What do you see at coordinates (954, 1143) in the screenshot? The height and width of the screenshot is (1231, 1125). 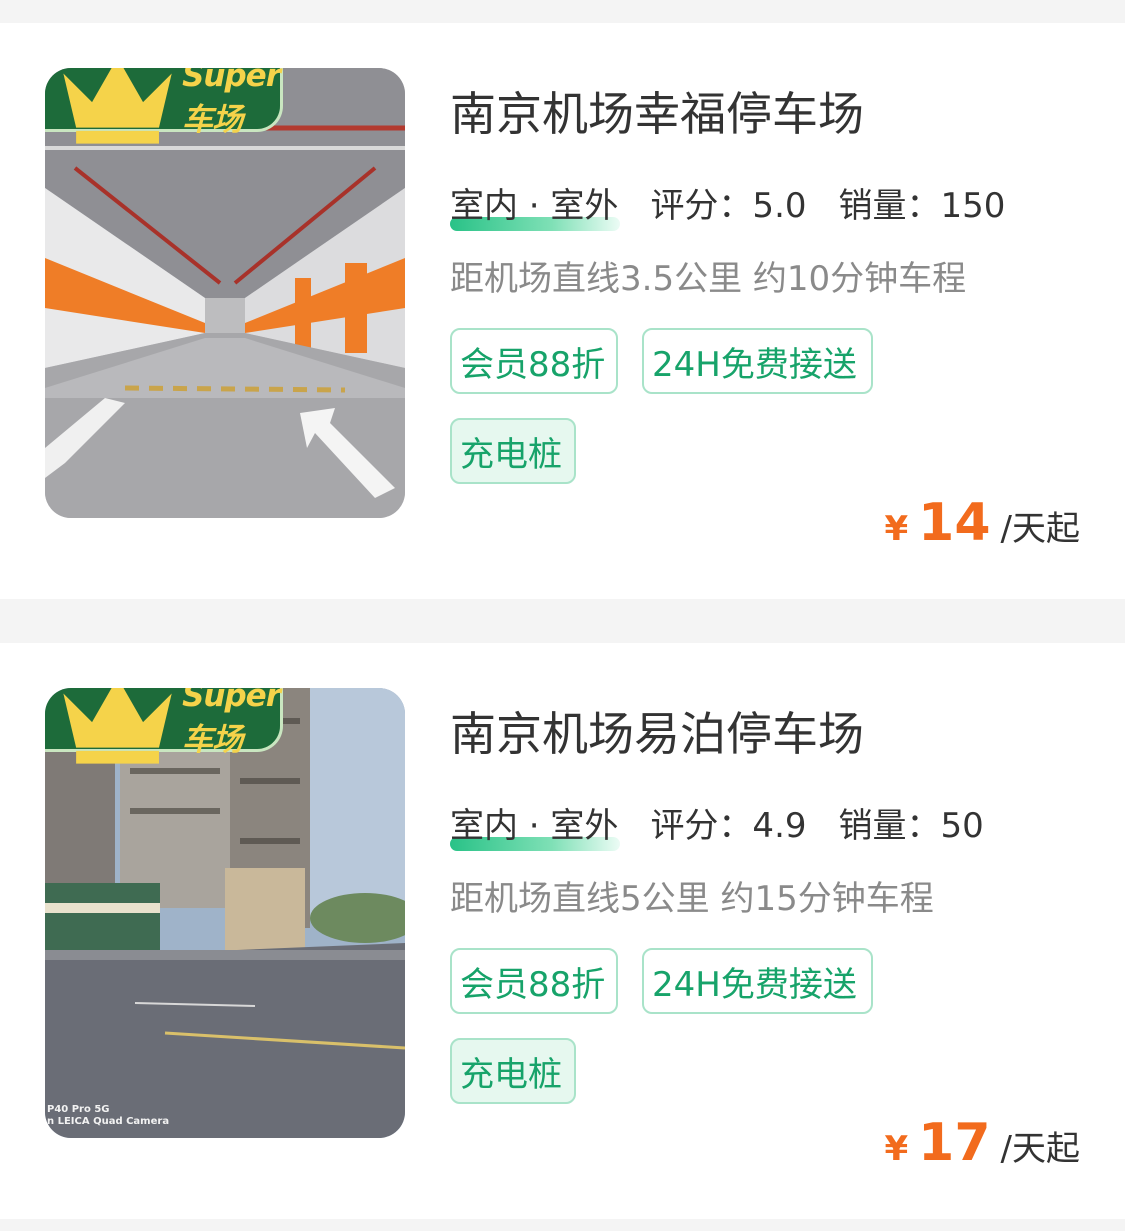 I see `price-amount: 17` at bounding box center [954, 1143].